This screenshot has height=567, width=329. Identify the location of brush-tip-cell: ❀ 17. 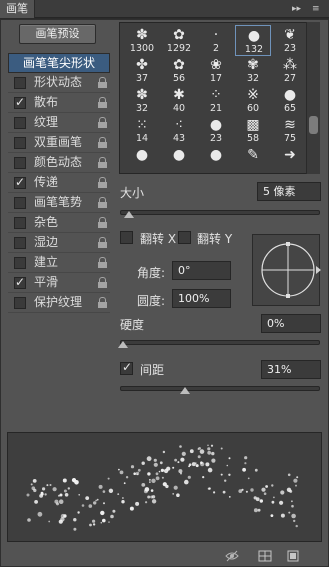
(216, 70).